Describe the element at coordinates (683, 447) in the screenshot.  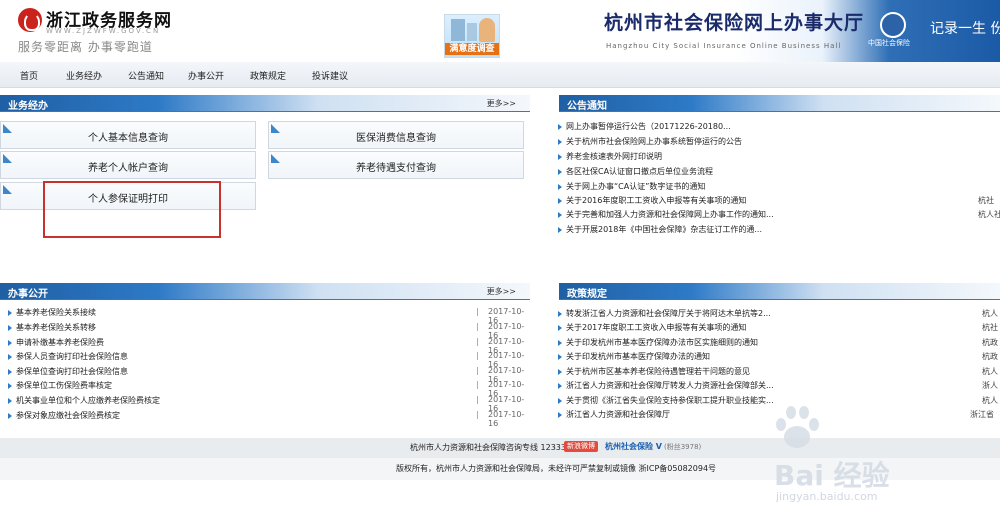
I see `footer-fans-count: (粉丝3978)` at that location.